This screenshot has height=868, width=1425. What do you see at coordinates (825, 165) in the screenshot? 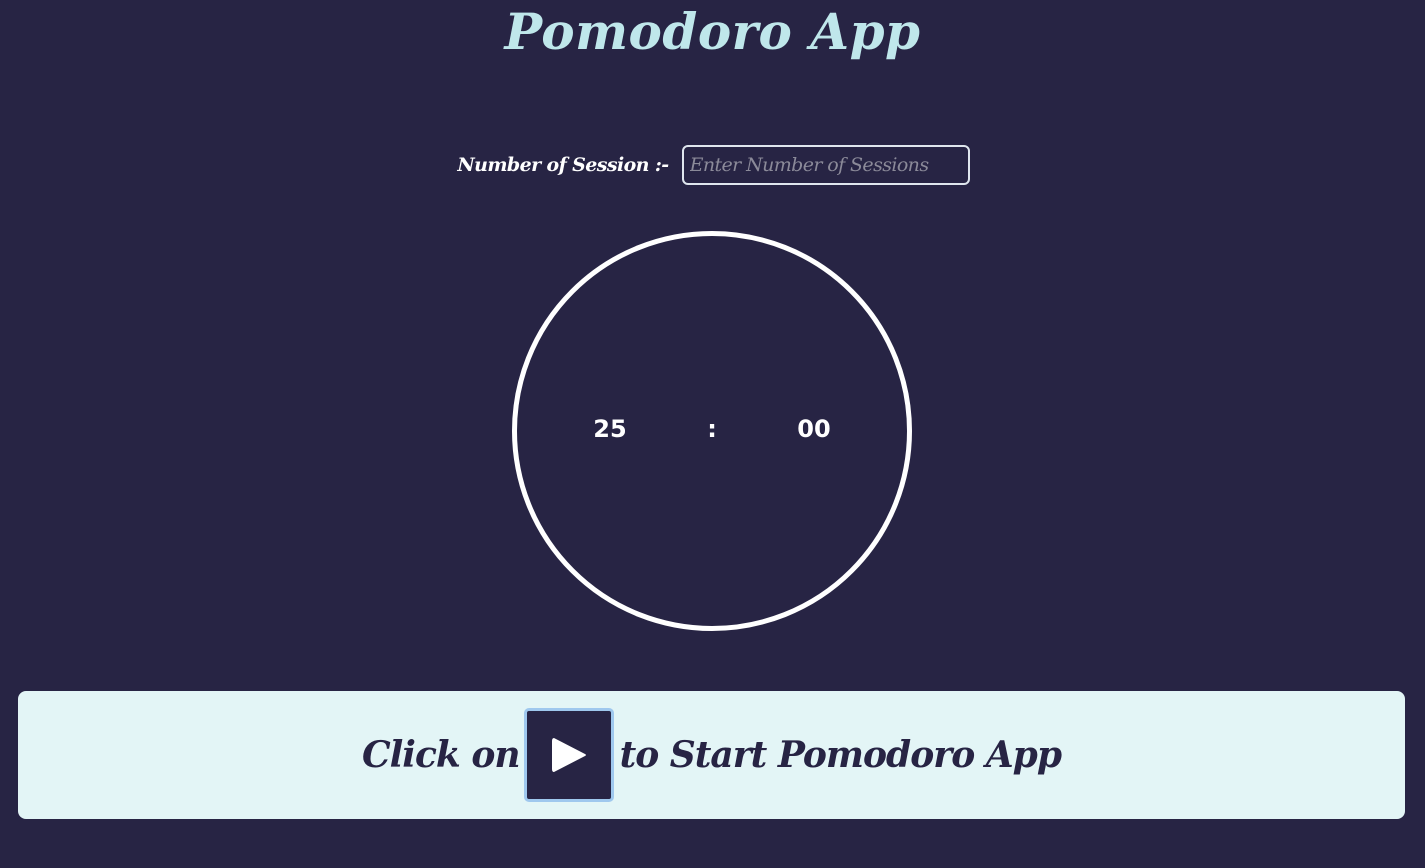
I see `session-count-input` at bounding box center [825, 165].